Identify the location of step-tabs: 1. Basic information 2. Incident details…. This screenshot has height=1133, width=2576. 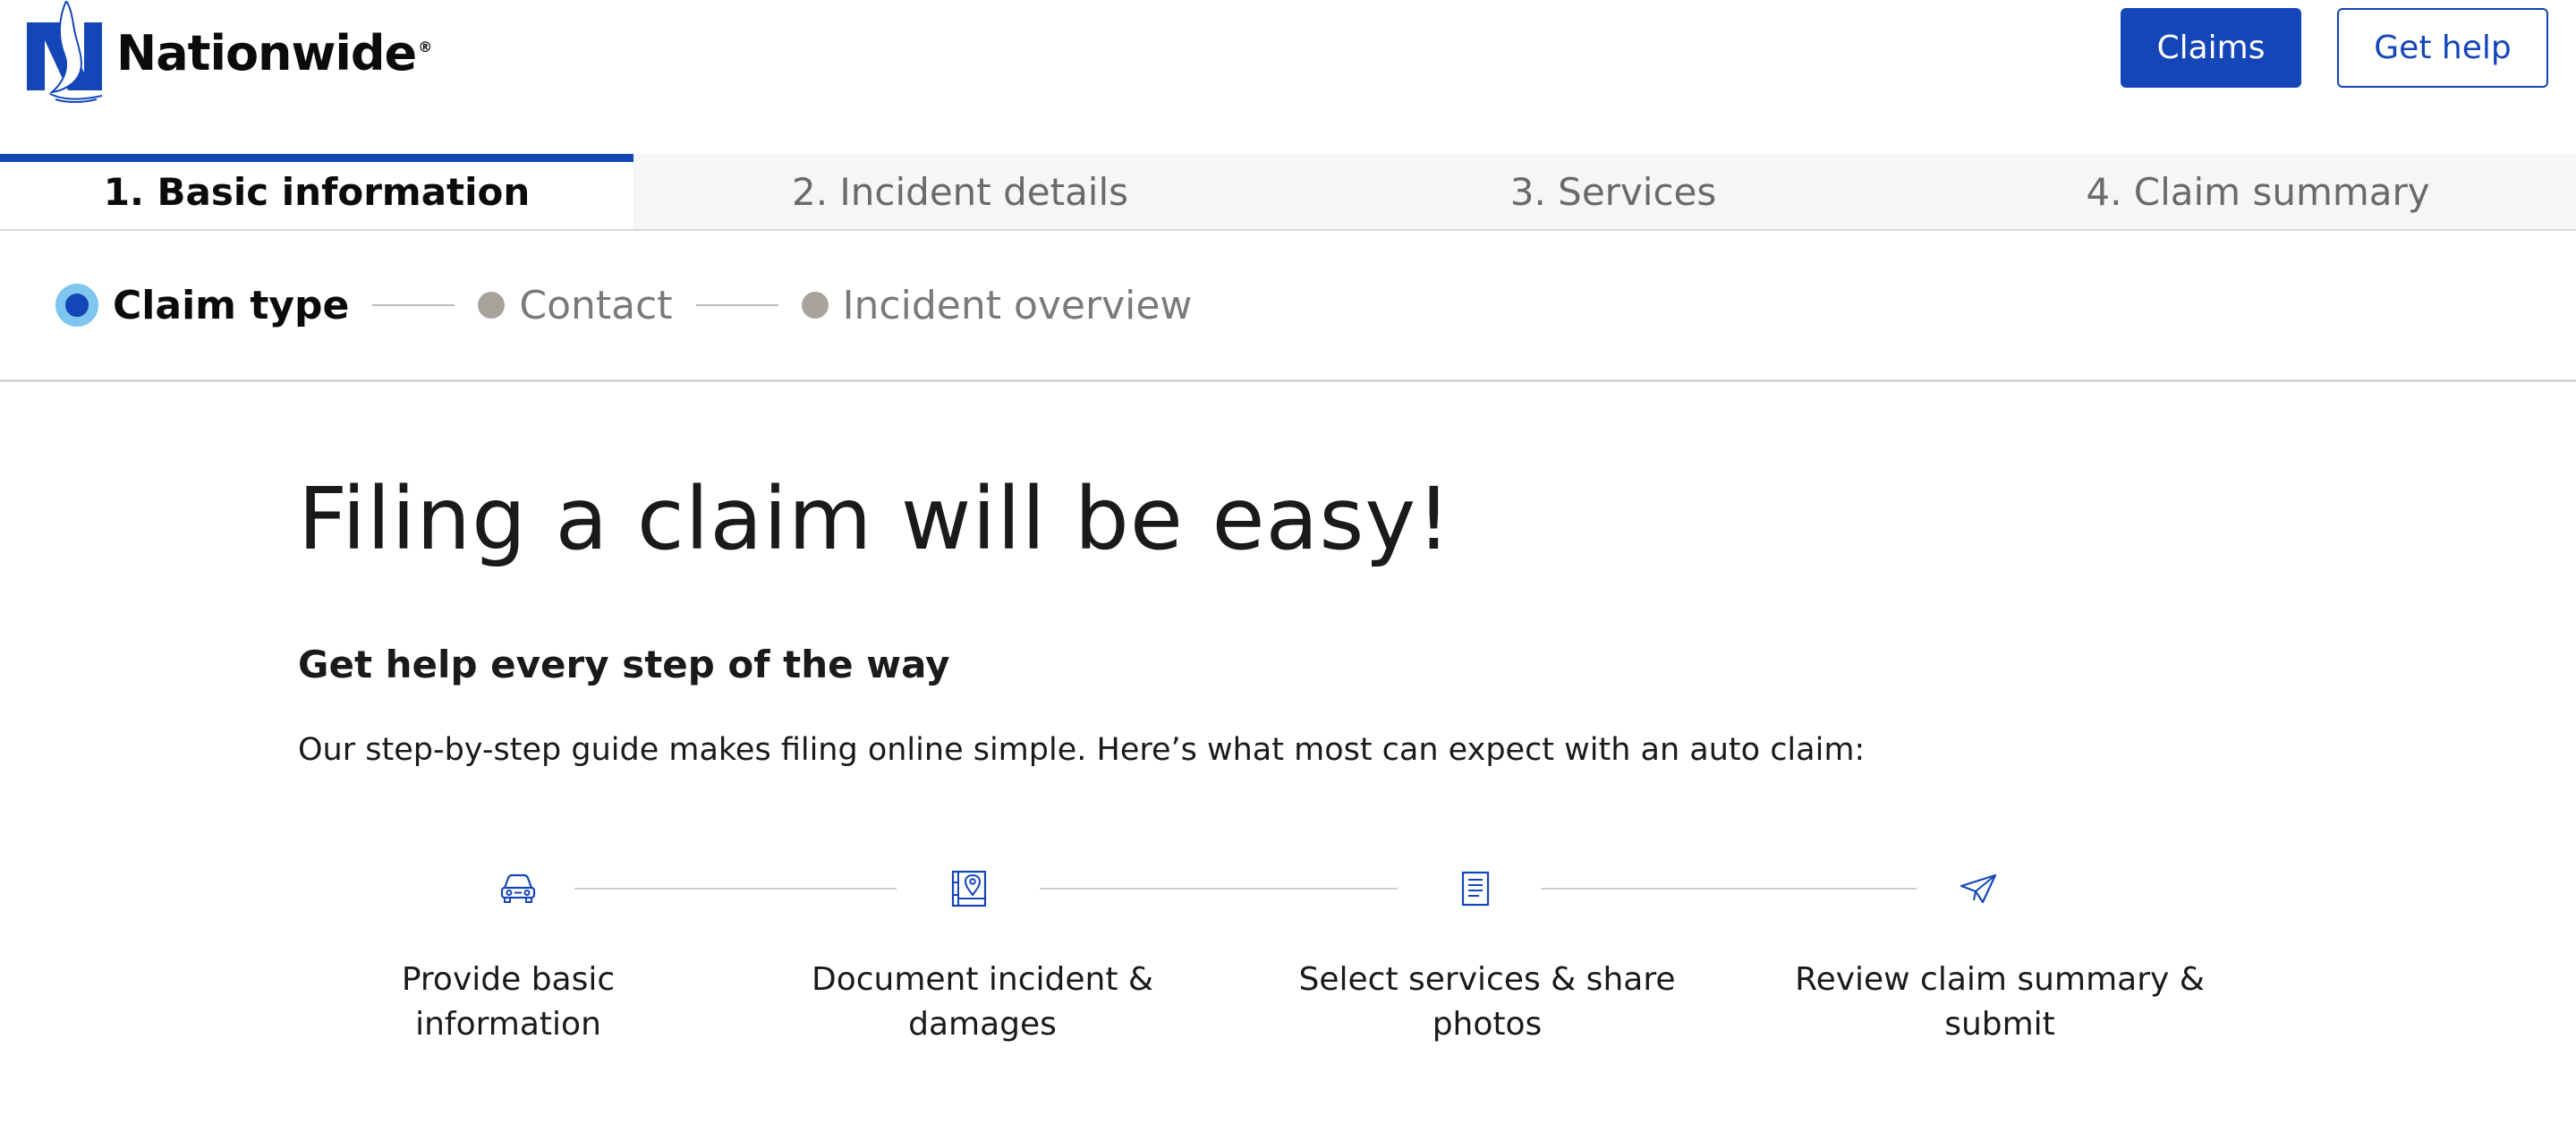
(1288, 193).